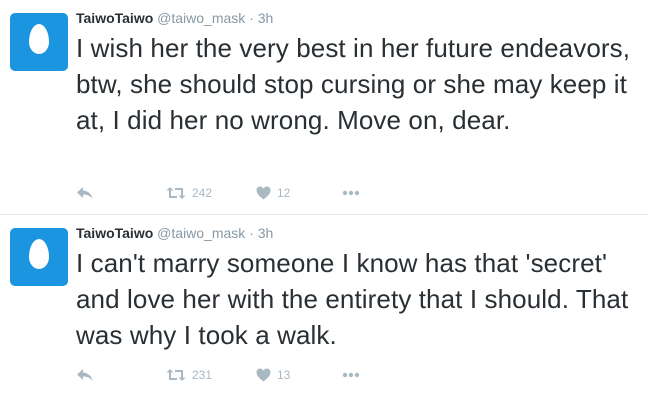  I want to click on like-count: 12, so click(284, 193).